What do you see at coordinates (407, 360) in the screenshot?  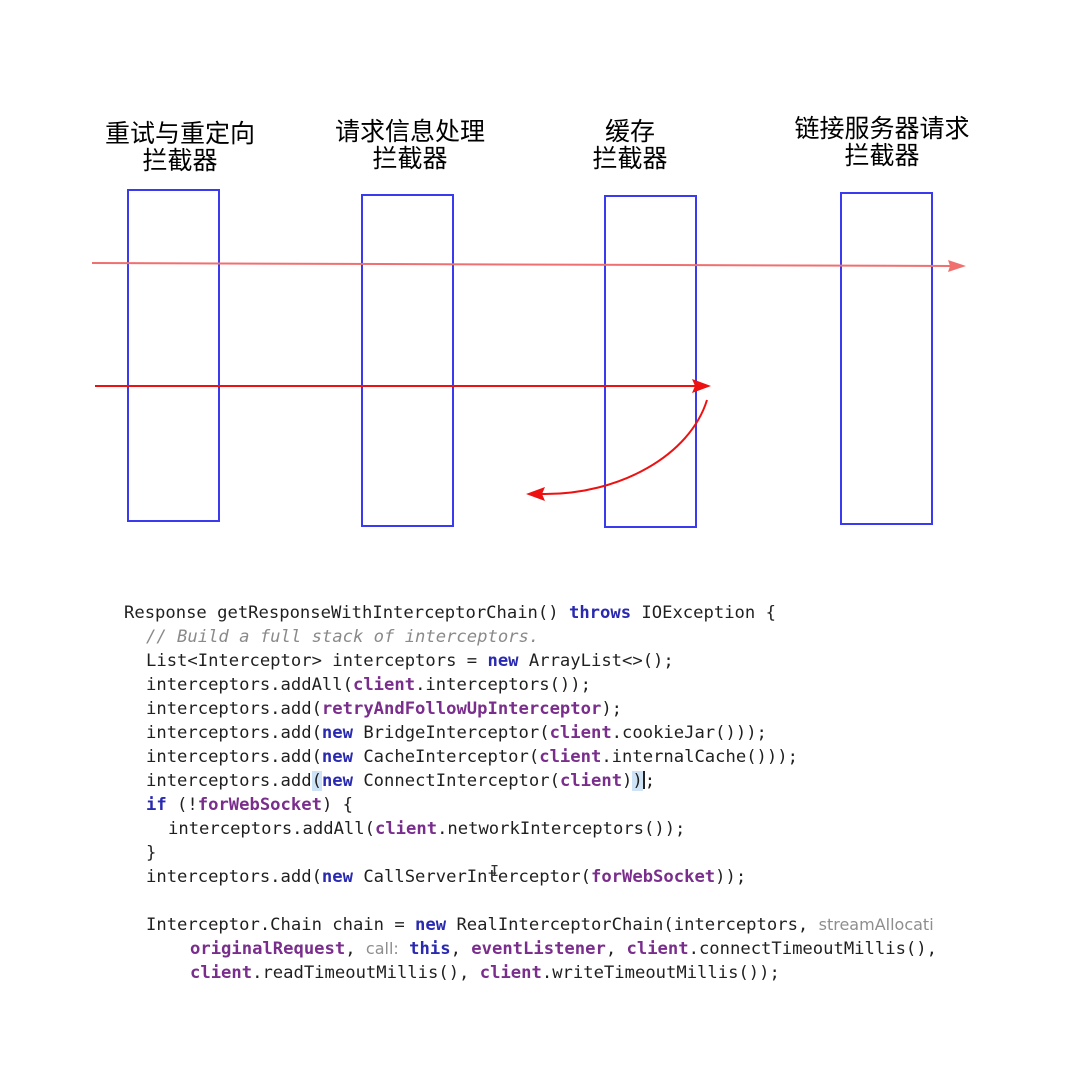 I see `request-processing-interceptor-box` at bounding box center [407, 360].